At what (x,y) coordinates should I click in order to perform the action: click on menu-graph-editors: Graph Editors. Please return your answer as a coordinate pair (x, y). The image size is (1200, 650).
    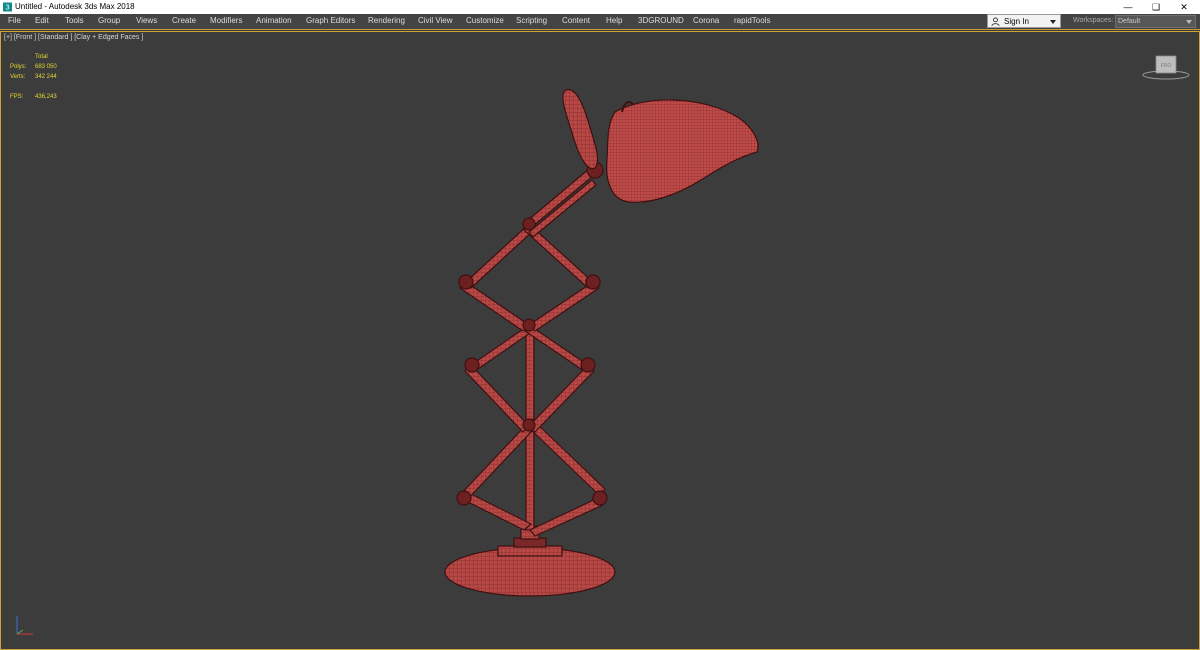
    Looking at the image, I should click on (330, 20).